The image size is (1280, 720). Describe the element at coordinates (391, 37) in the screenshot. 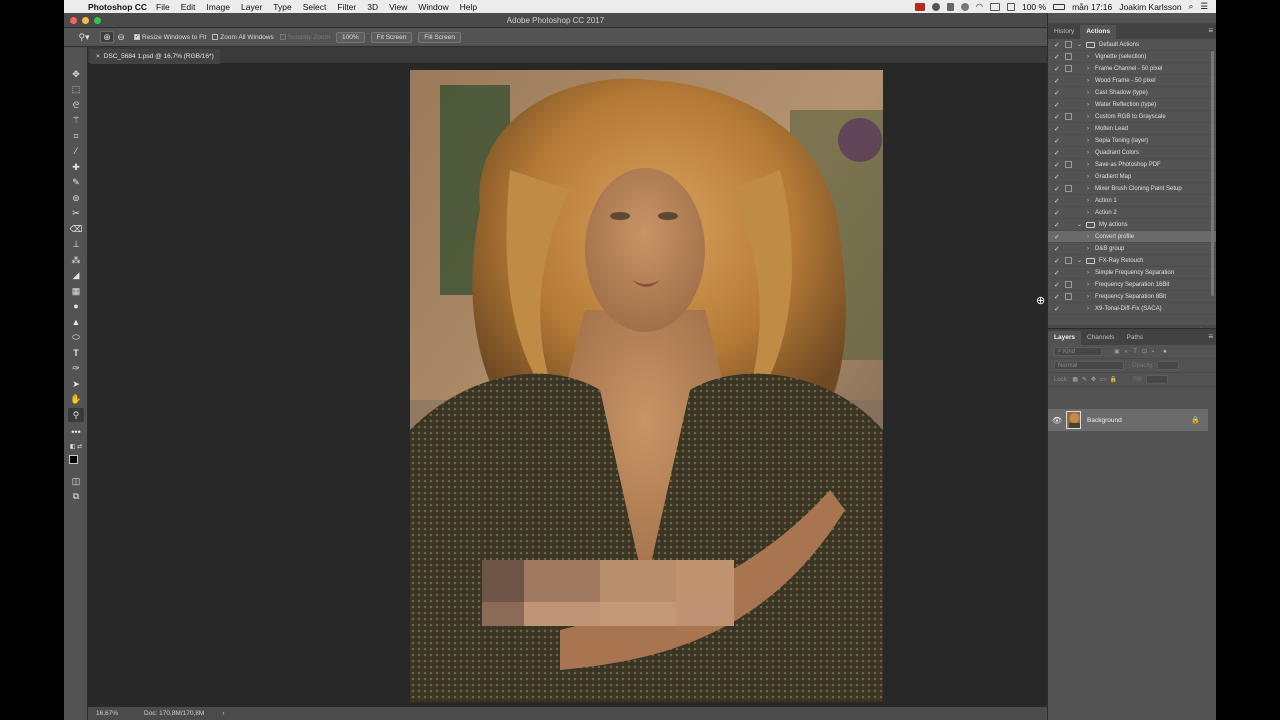

I see `fit-screen-button: Fit Screen` at that location.